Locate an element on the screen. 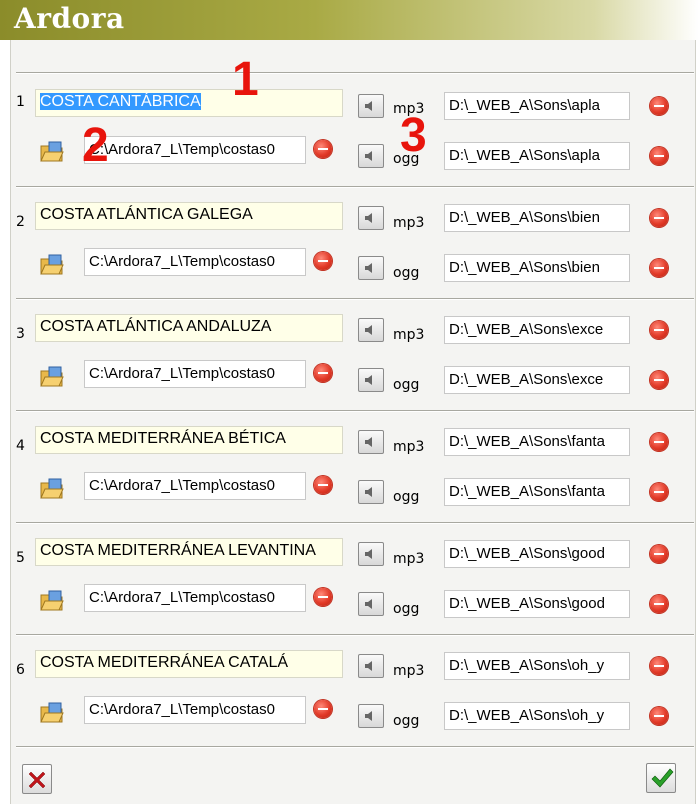  ogg-path-input: D:\_WEB_A\Sons\good is located at coordinates (537, 604).